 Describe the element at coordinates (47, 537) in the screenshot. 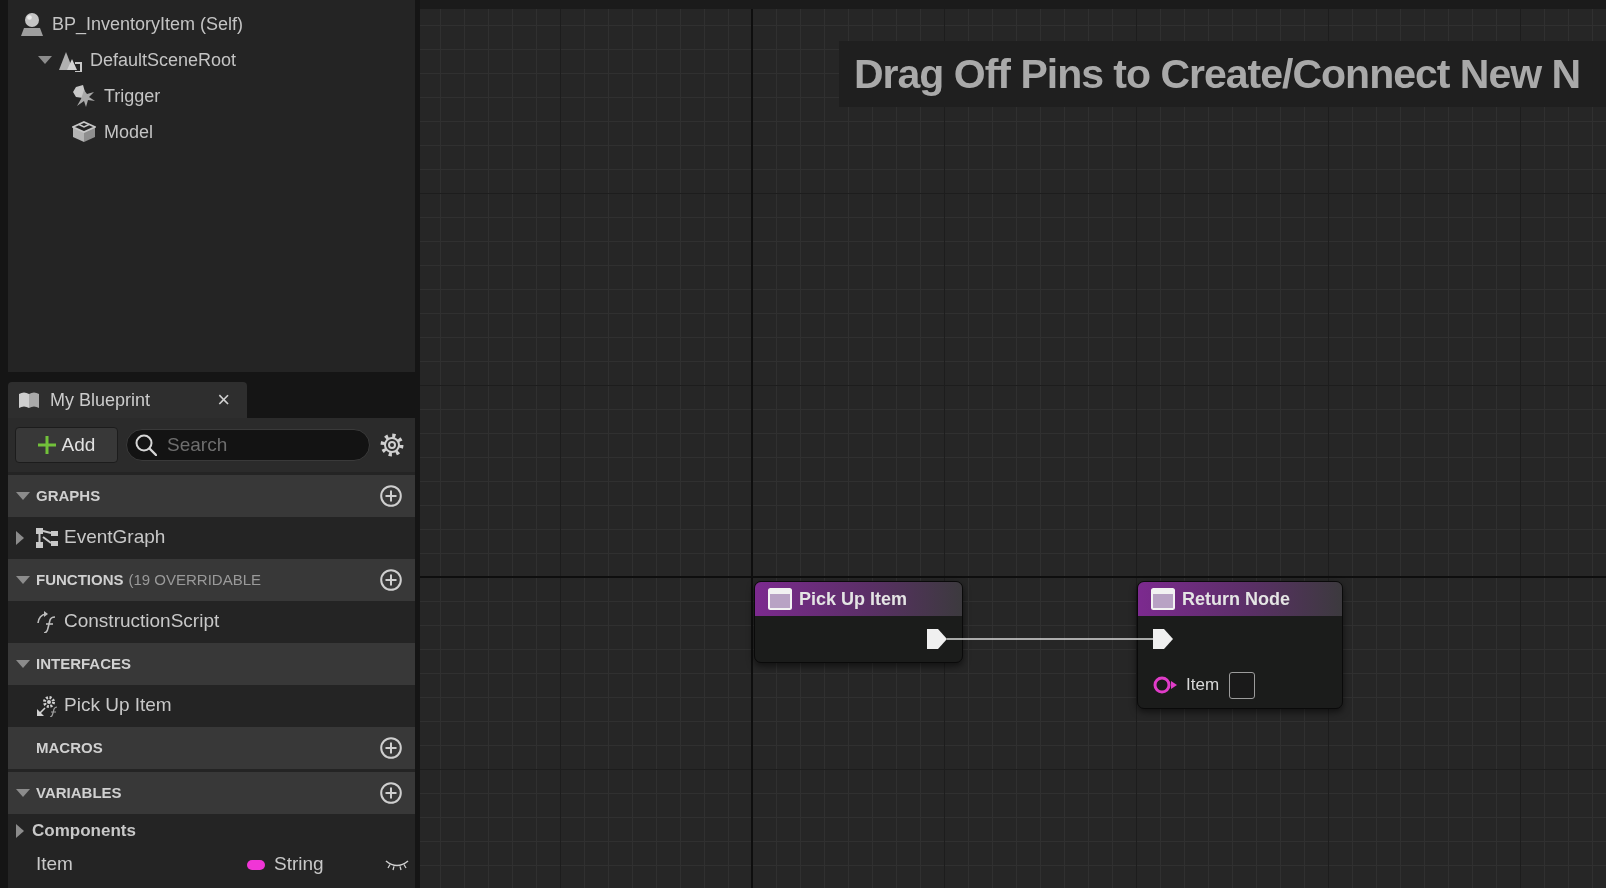

I see `graph-icon` at that location.